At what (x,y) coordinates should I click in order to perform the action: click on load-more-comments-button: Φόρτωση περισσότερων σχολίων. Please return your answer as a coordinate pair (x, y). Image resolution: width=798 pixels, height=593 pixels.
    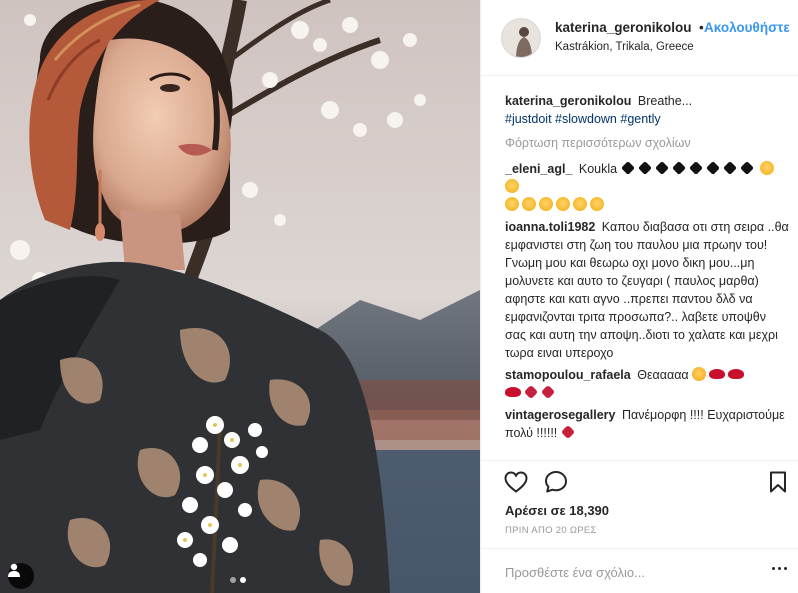
    Looking at the image, I should click on (647, 143).